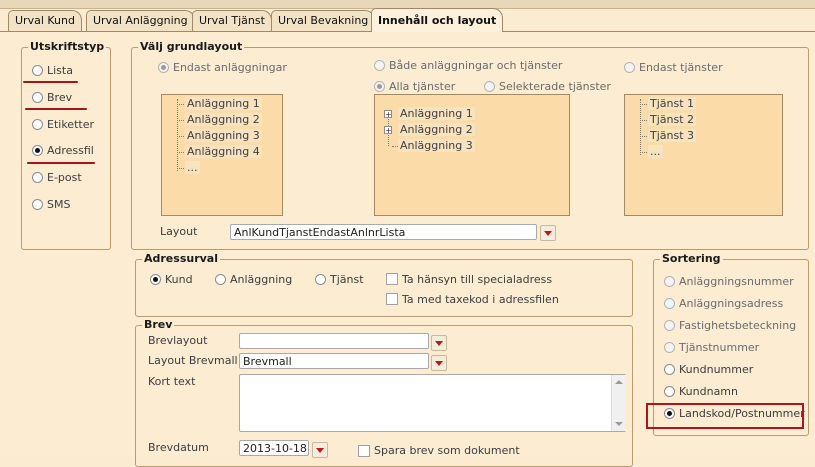 The height and width of the screenshot is (467, 815). Describe the element at coordinates (179, 279) in the screenshot. I see `label-kund: Kund` at that location.